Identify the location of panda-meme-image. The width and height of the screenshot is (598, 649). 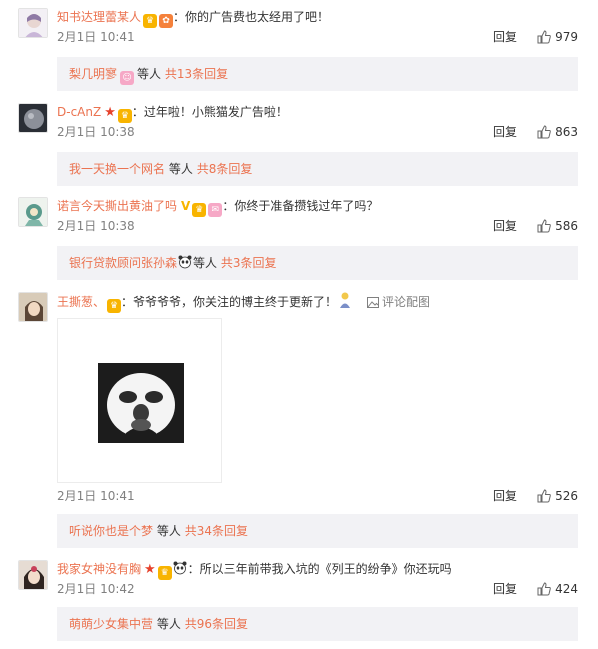
(141, 403).